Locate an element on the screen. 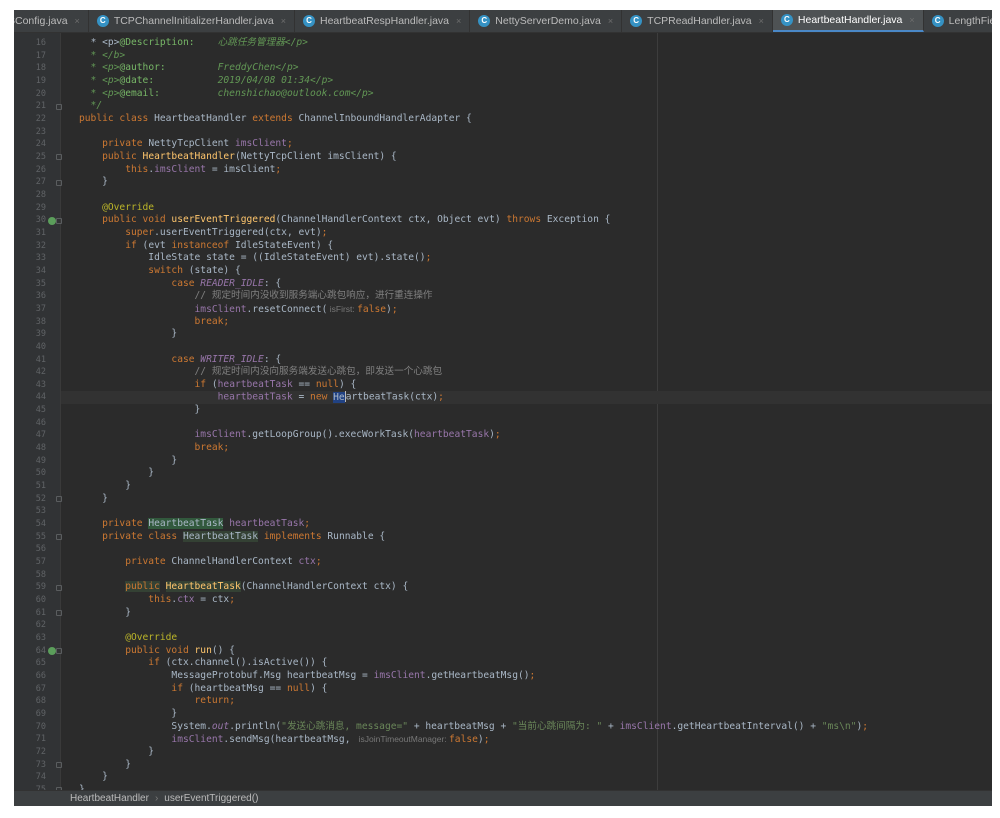 This screenshot has width=1000, height=818. code-token: ) { is located at coordinates (319, 688).